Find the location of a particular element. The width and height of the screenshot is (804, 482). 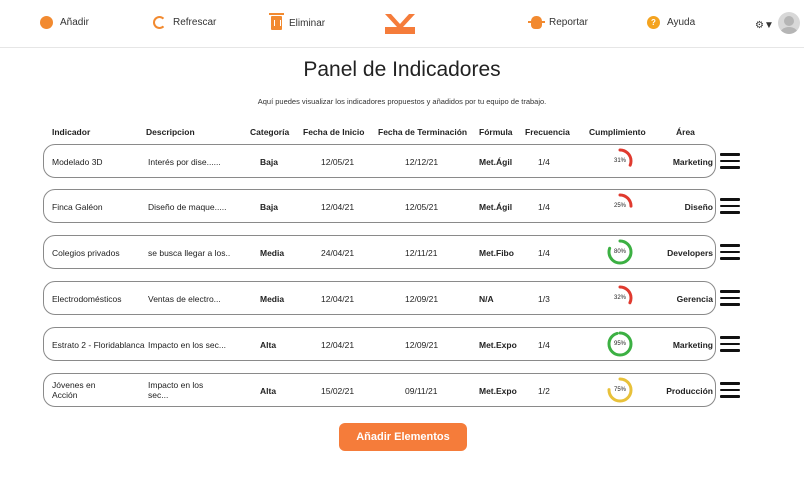

cell-area: Diseño is located at coordinates (698, 207).